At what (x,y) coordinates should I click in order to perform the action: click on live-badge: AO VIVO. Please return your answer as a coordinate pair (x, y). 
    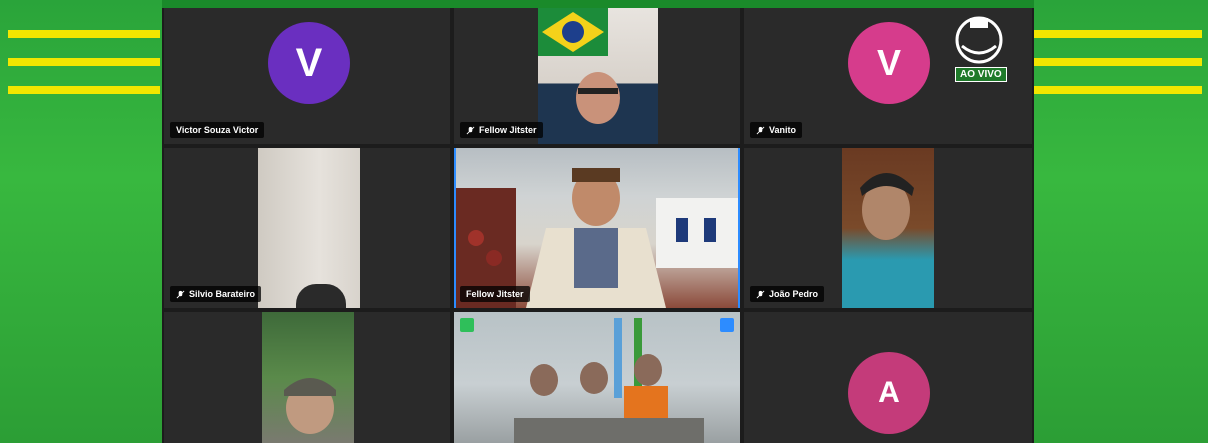
    Looking at the image, I should click on (981, 74).